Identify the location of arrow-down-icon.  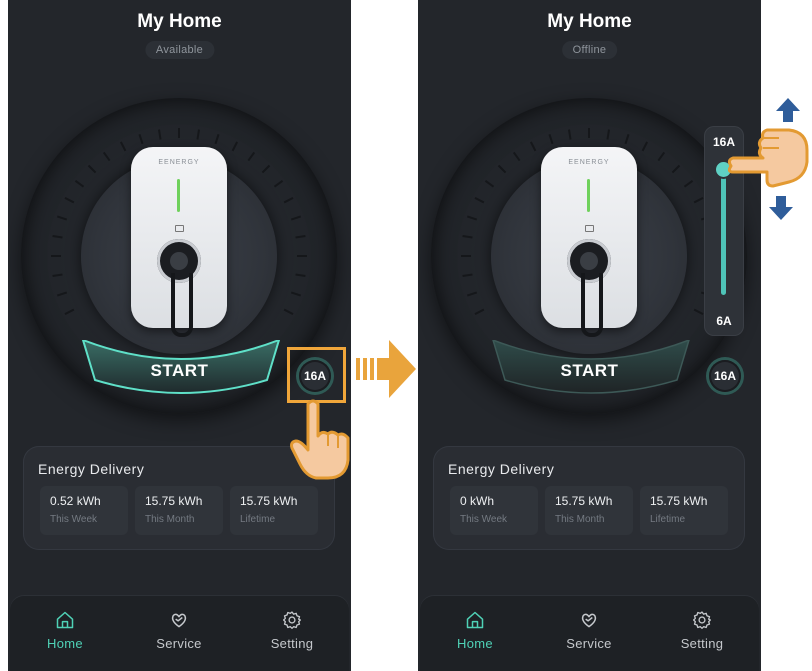
(781, 208).